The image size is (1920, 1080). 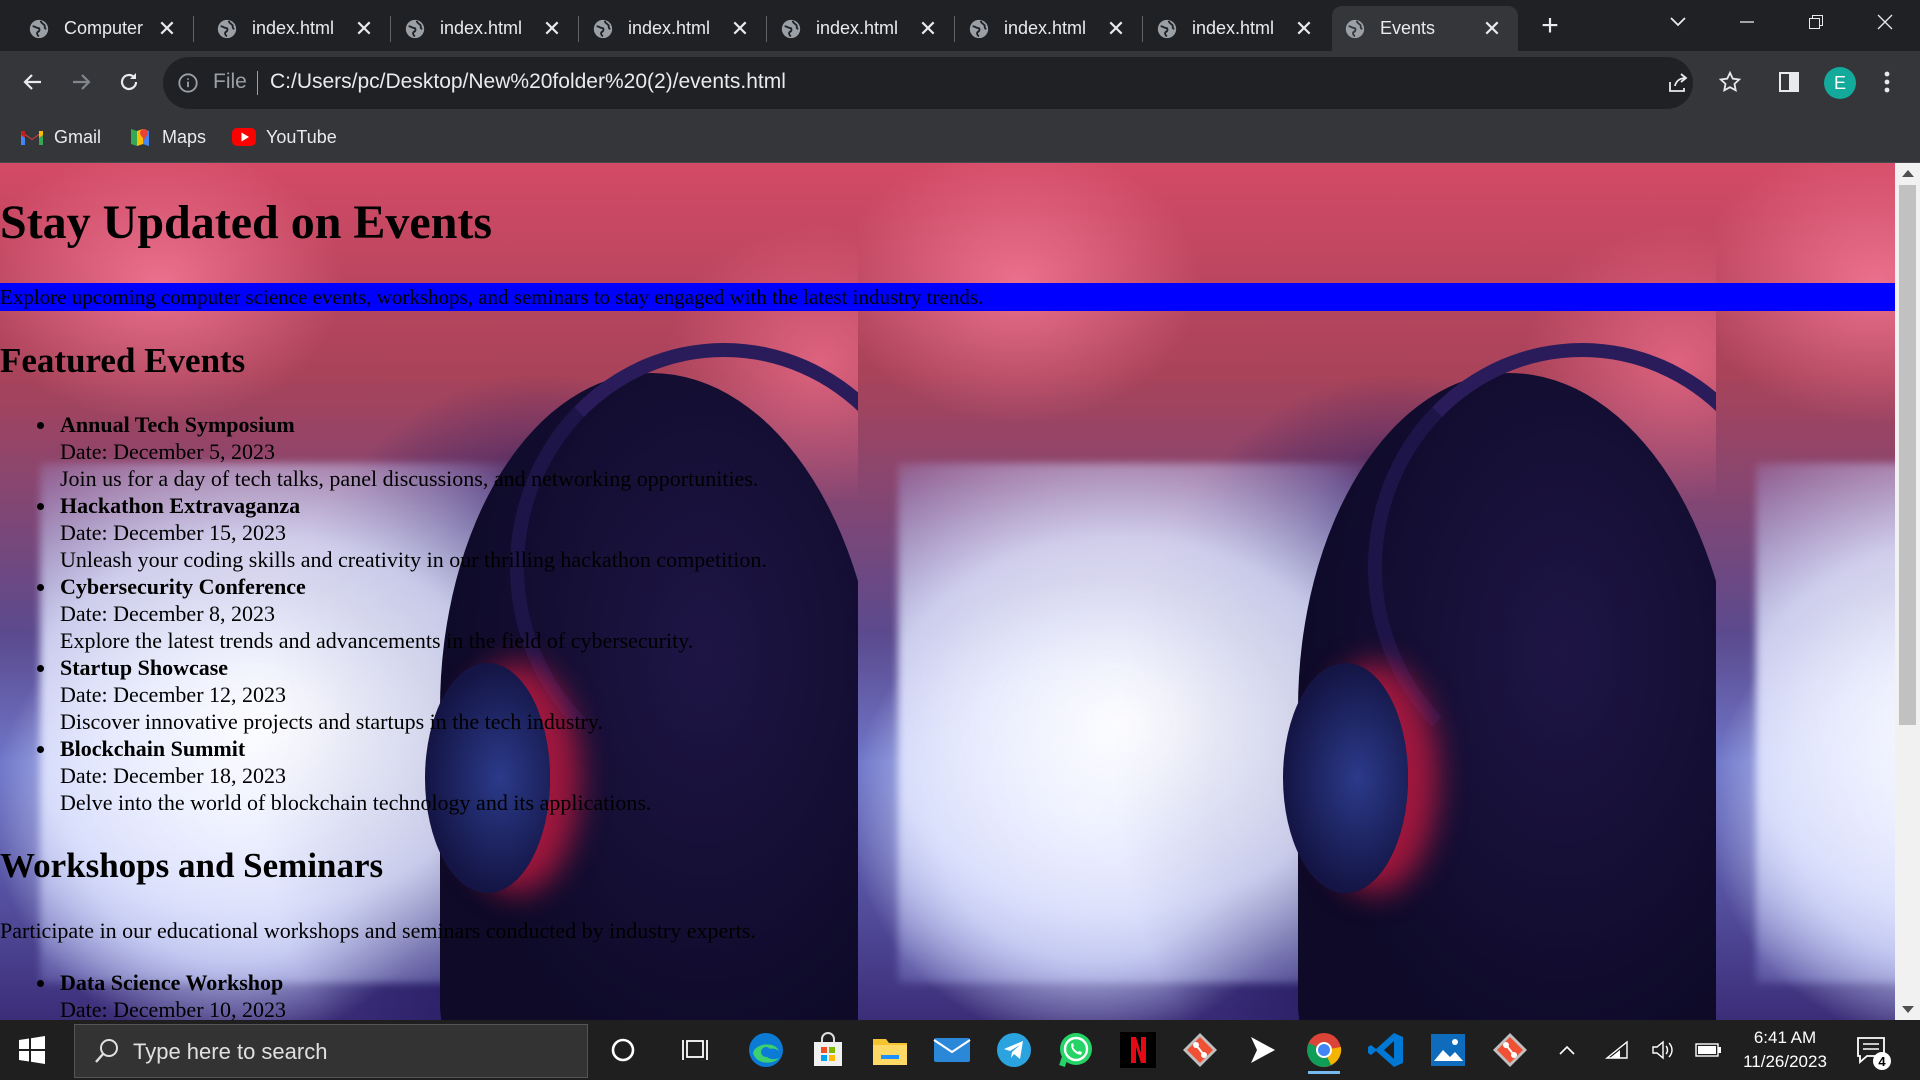 I want to click on reload-button, so click(x=129, y=82).